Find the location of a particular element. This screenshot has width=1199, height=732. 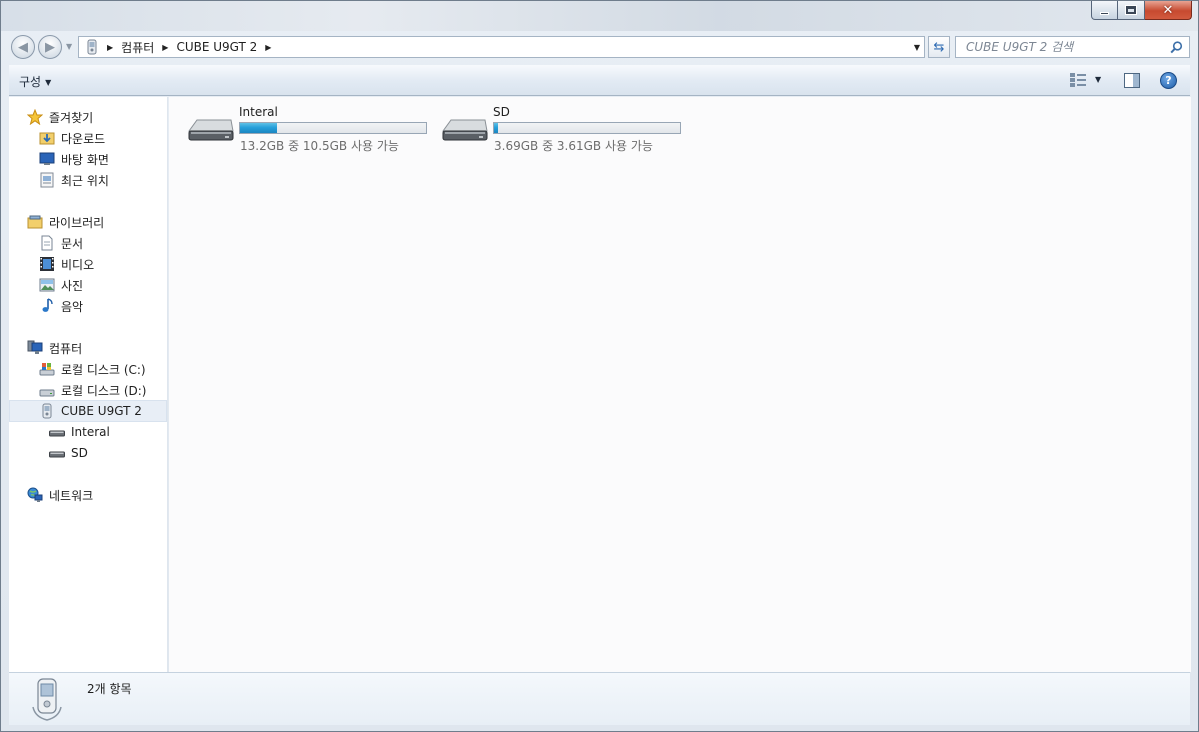

recent-places-icon is located at coordinates (47, 180).